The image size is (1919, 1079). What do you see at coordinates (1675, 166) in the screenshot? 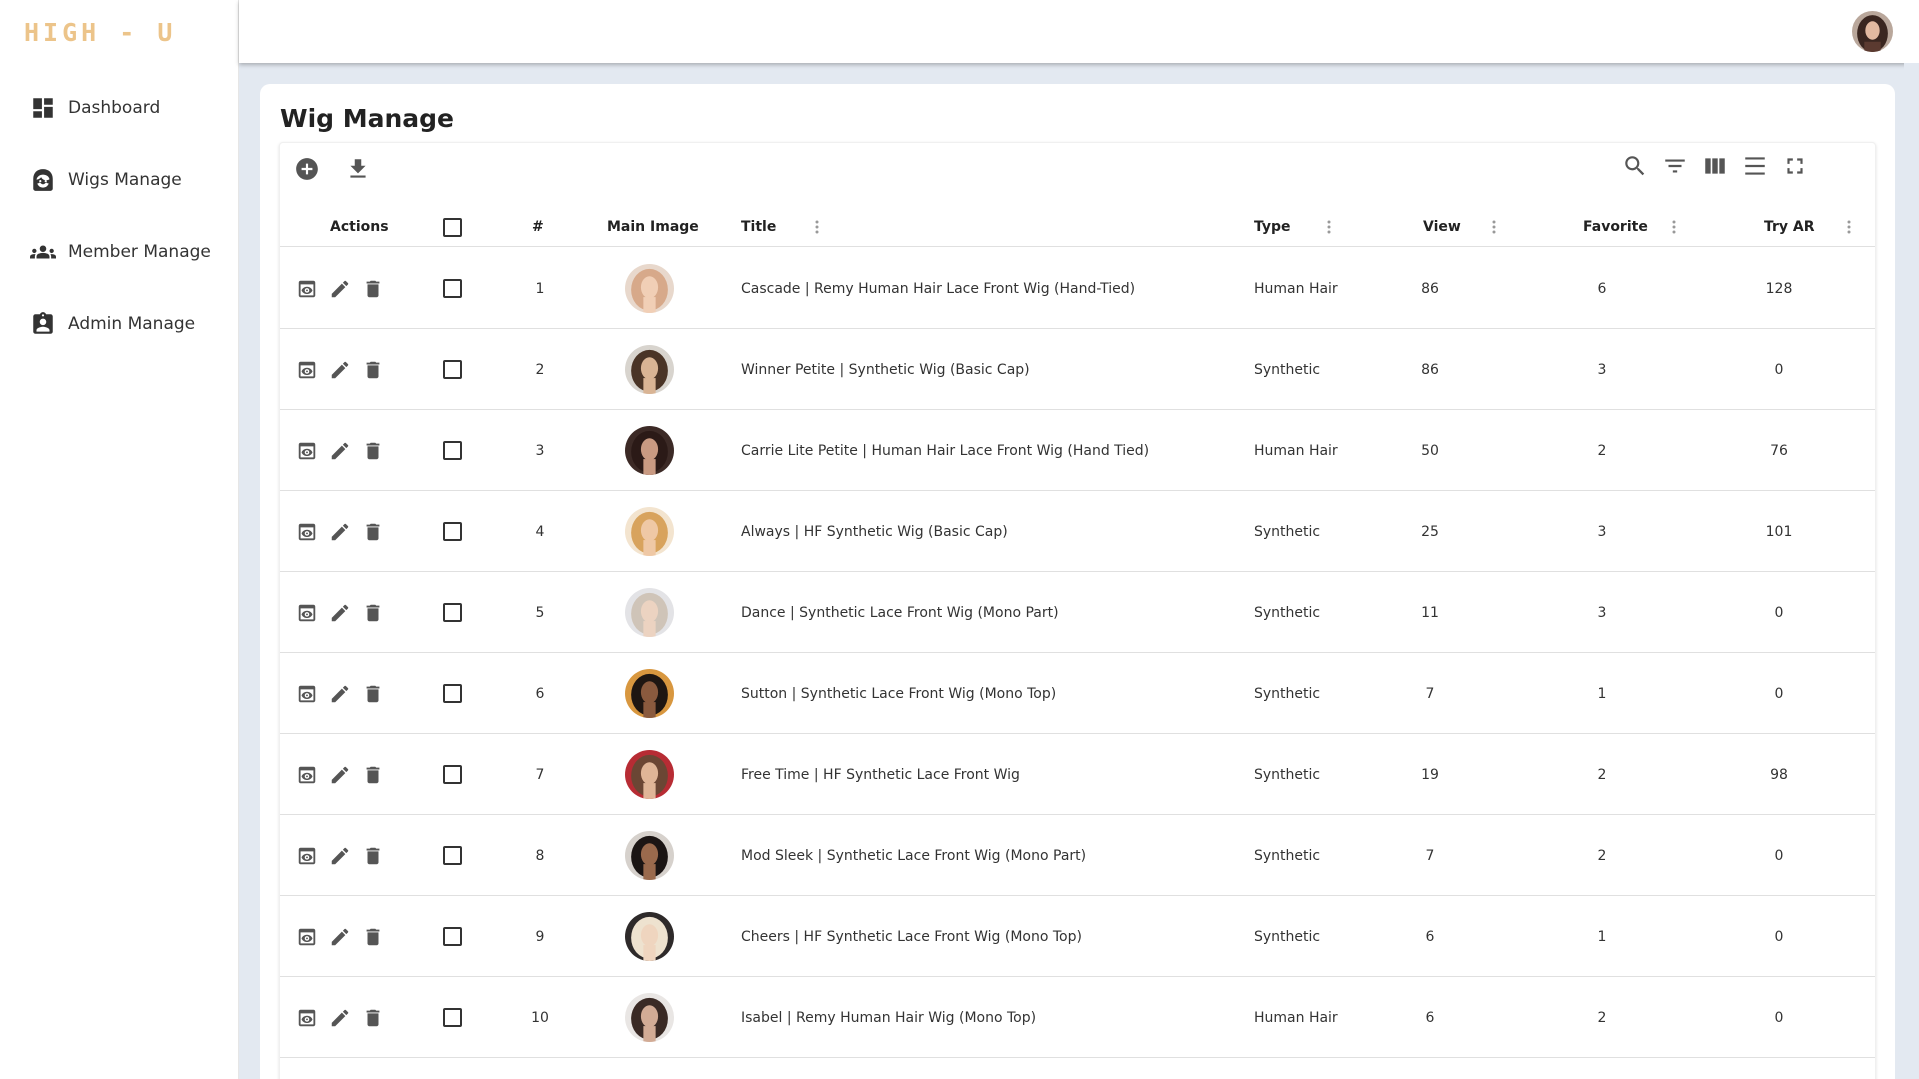
I see `filter-button` at bounding box center [1675, 166].